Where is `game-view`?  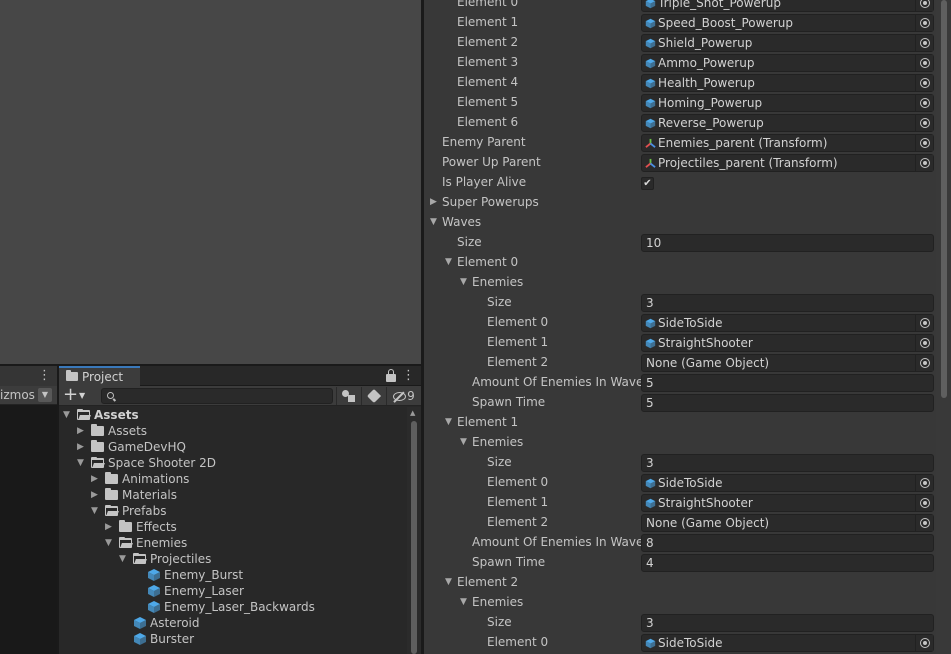 game-view is located at coordinates (28, 529).